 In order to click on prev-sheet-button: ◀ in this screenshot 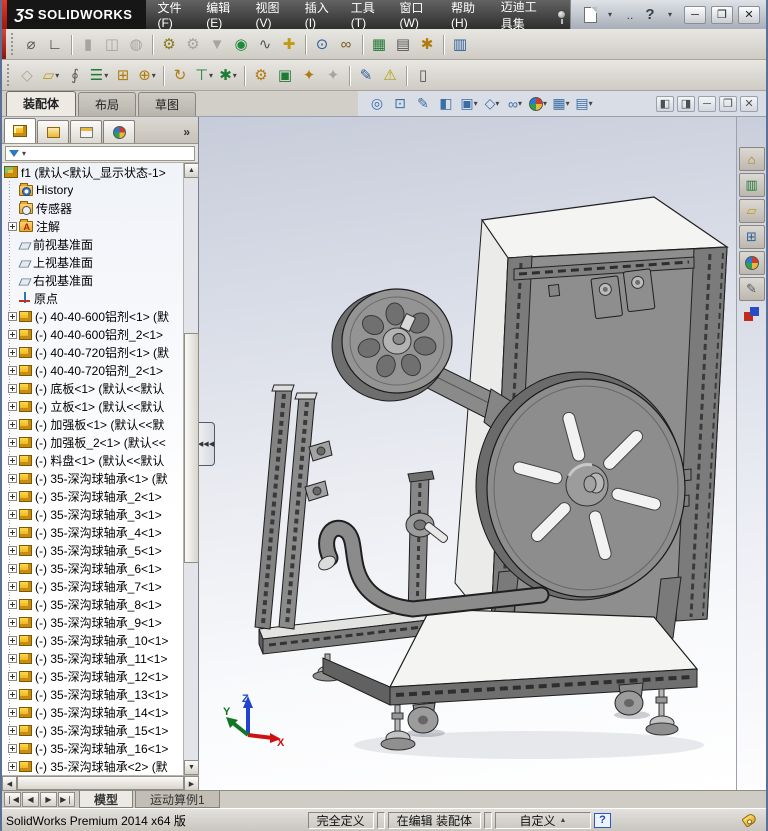, I will do `click(30, 799)`.